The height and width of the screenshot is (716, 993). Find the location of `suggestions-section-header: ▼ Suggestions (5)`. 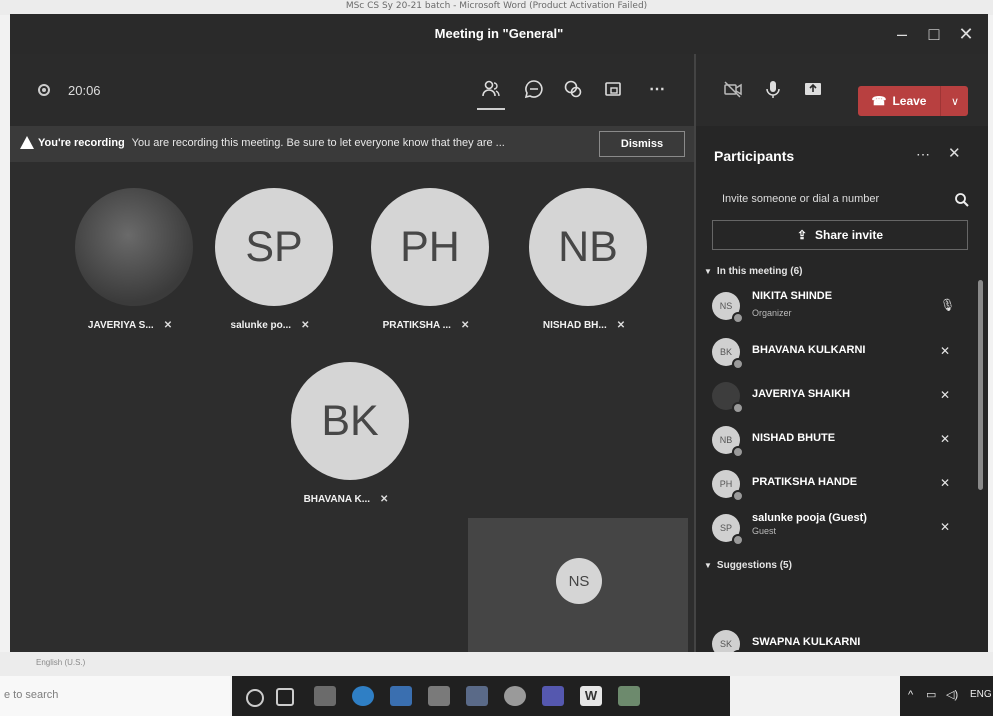

suggestions-section-header: ▼ Suggestions (5) is located at coordinates (748, 565).